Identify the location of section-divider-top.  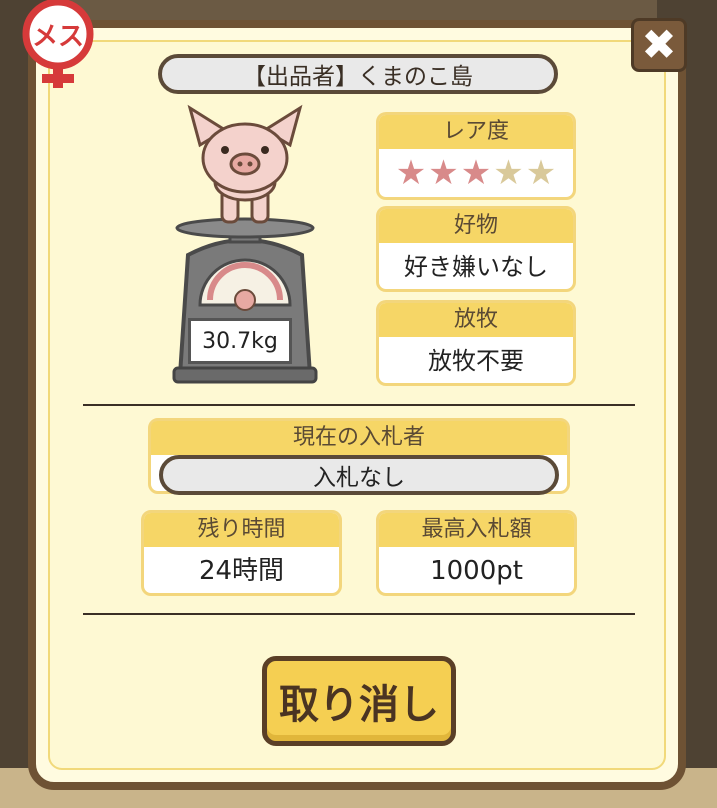
(359, 405).